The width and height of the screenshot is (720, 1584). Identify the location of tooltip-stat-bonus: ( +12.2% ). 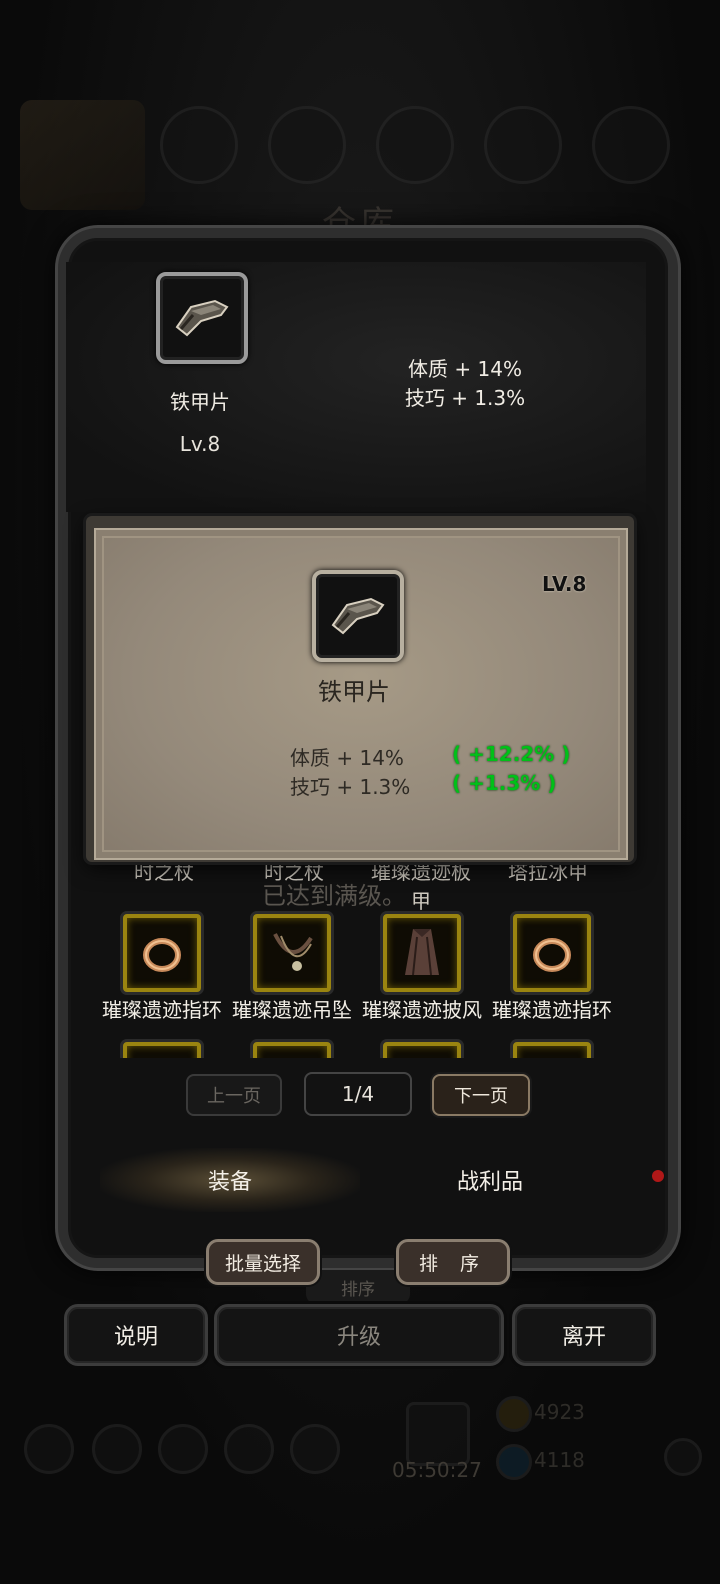
(511, 754).